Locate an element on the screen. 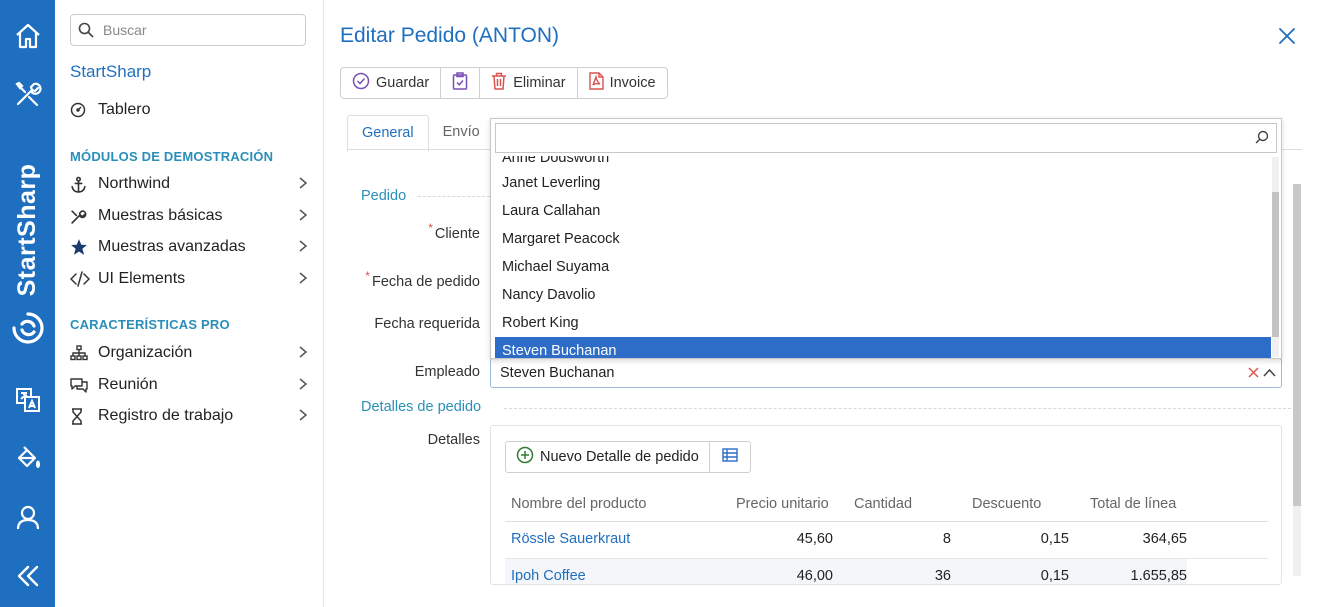 This screenshot has height=607, width=1318. tab-envio: Envío is located at coordinates (461, 132).